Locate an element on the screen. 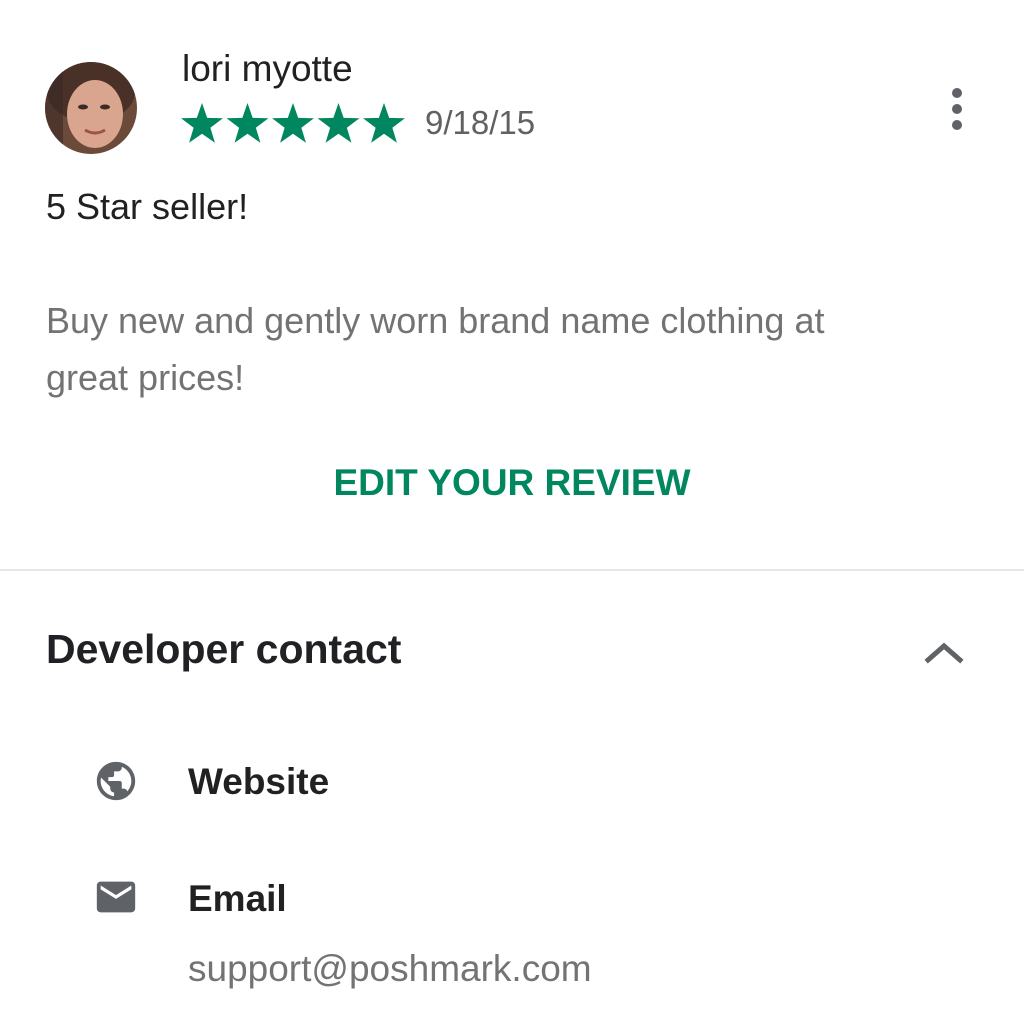  reviewer-name: lori myotte is located at coordinates (267, 68).